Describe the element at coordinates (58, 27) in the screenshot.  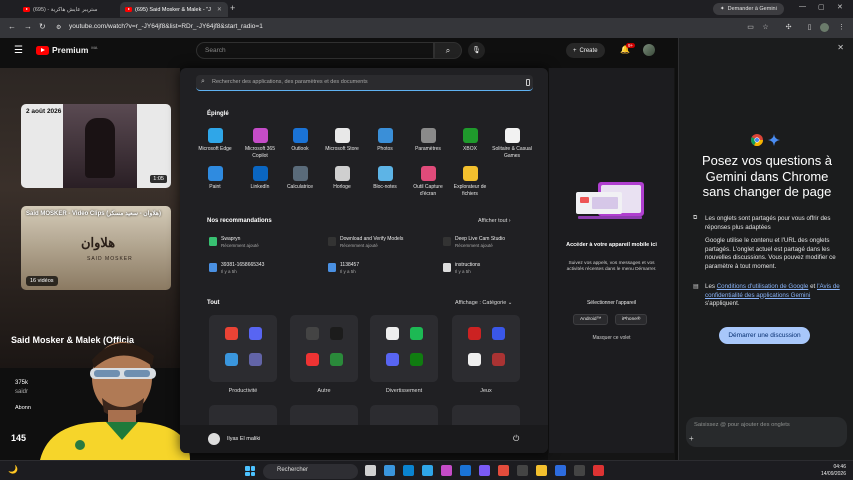
I see `site-info-icon: ⚙` at that location.